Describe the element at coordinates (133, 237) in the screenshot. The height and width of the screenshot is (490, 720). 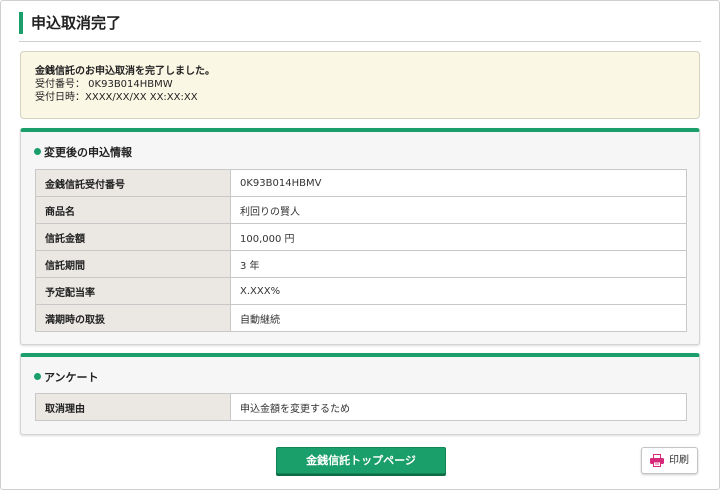
I see `row-label: 信託金額` at that location.